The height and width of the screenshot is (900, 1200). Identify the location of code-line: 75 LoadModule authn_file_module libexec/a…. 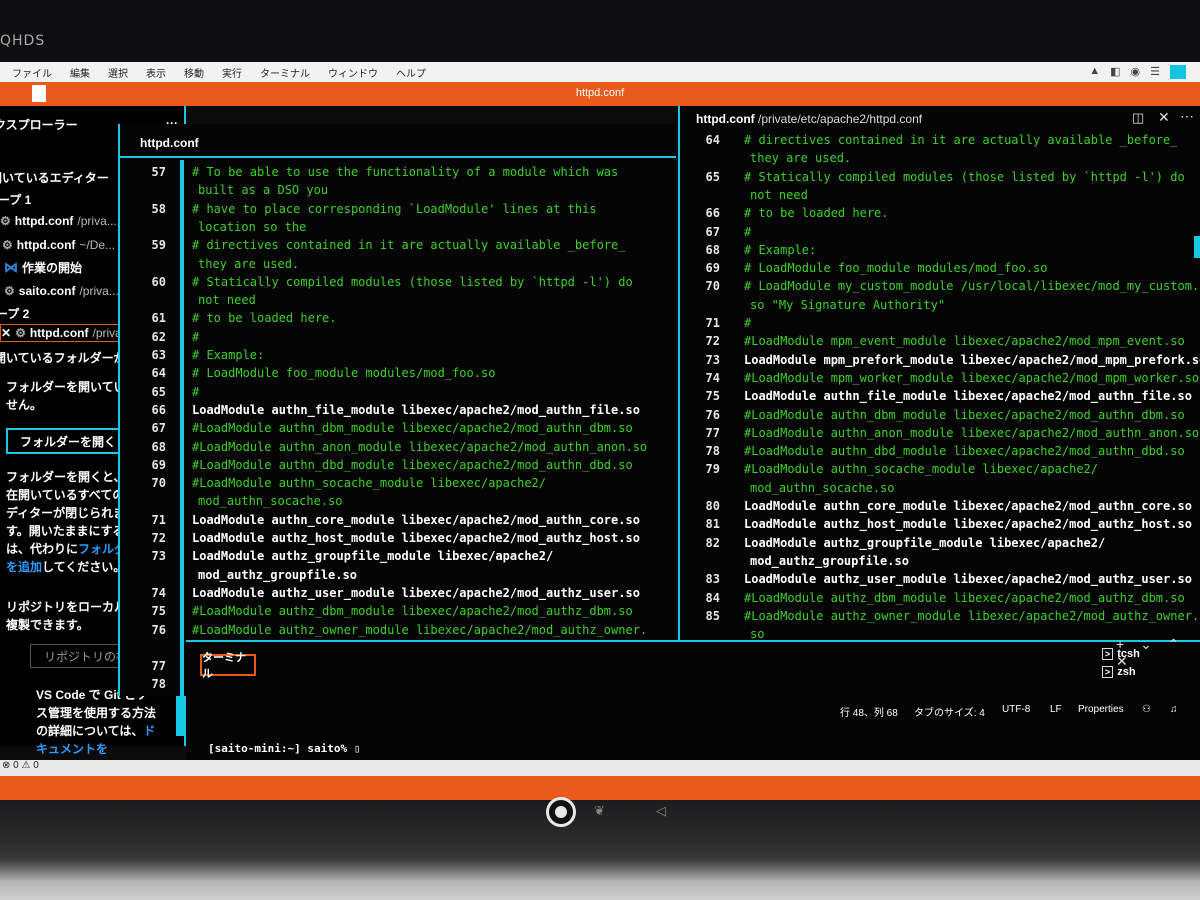
(936, 396).